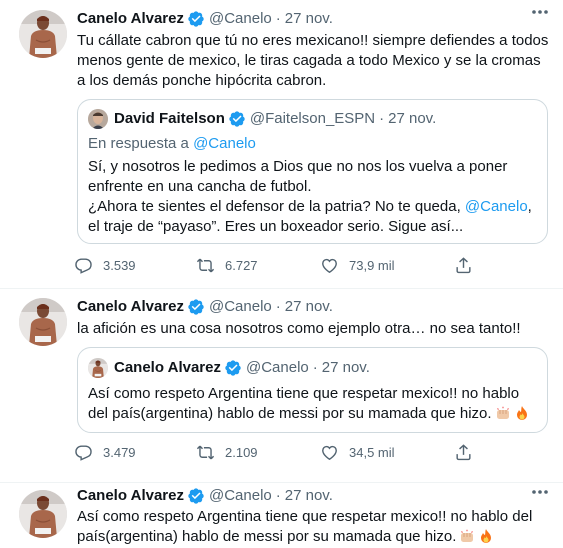 The width and height of the screenshot is (563, 548). I want to click on quote-author-handle: @Faitelson_ESPN, so click(312, 118).